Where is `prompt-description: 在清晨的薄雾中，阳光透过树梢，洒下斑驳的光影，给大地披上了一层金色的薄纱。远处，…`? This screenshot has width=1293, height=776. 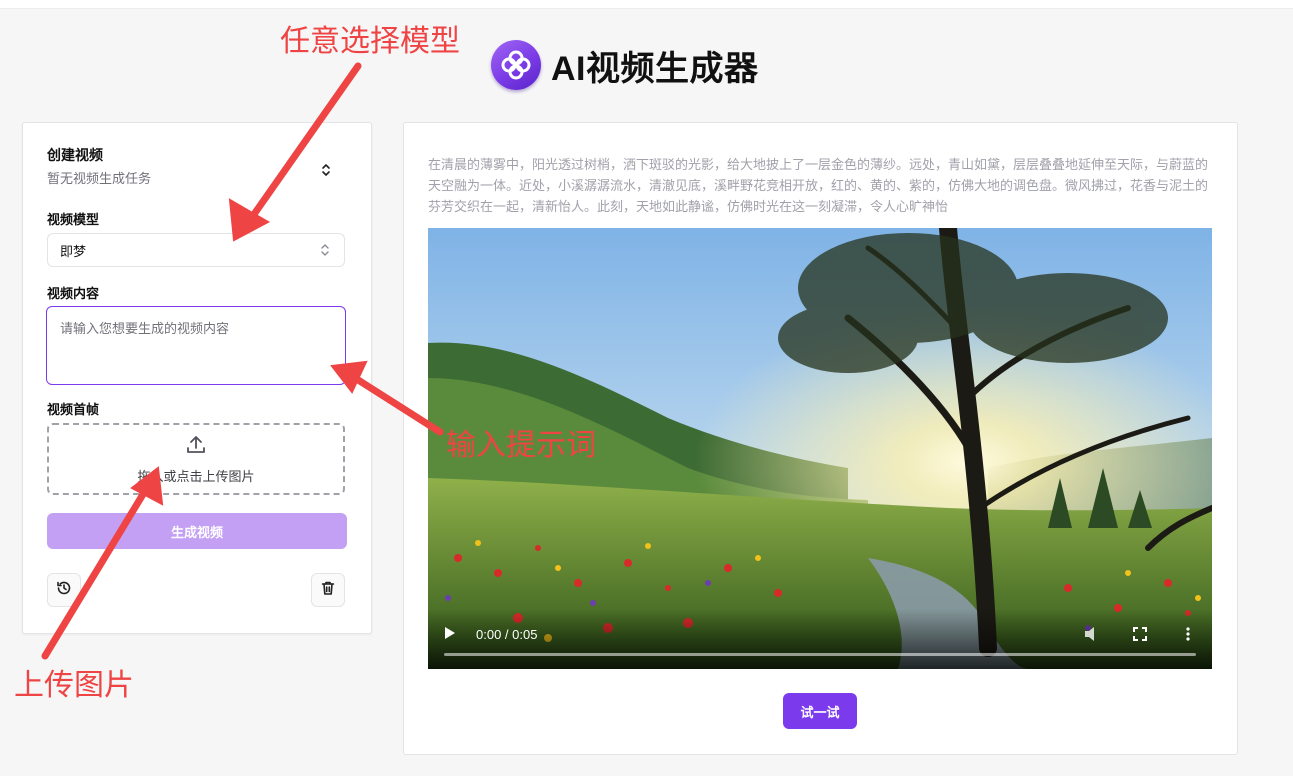 prompt-description: 在清晨的薄雾中，阳光透过树梢，洒下斑驳的光影，给大地披上了一层金色的薄纱。远处，… is located at coordinates (818, 186).